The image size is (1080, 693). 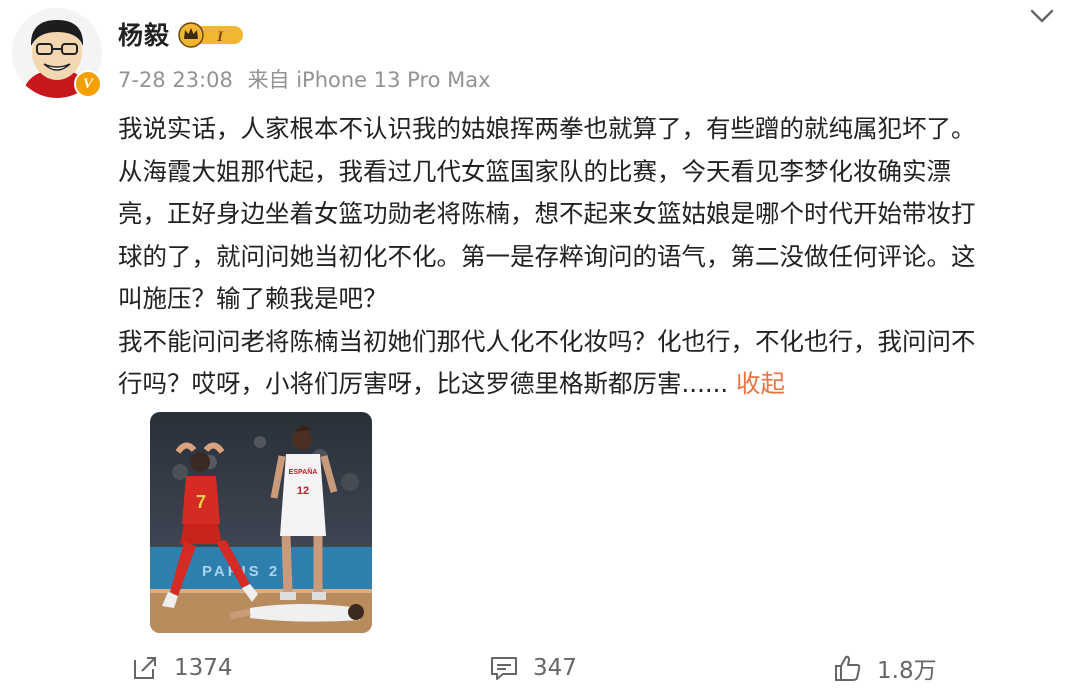 I want to click on chevron-down-icon, so click(x=1042, y=16).